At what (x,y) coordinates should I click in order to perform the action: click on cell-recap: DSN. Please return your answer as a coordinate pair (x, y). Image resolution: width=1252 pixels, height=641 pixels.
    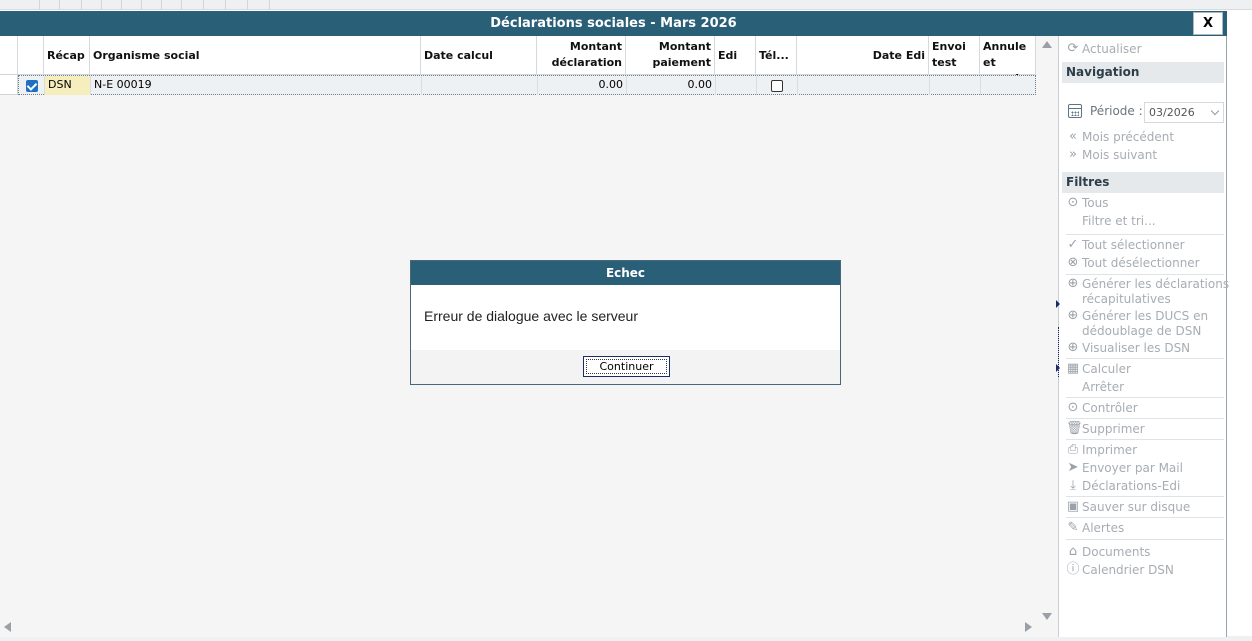
    Looking at the image, I should click on (68, 85).